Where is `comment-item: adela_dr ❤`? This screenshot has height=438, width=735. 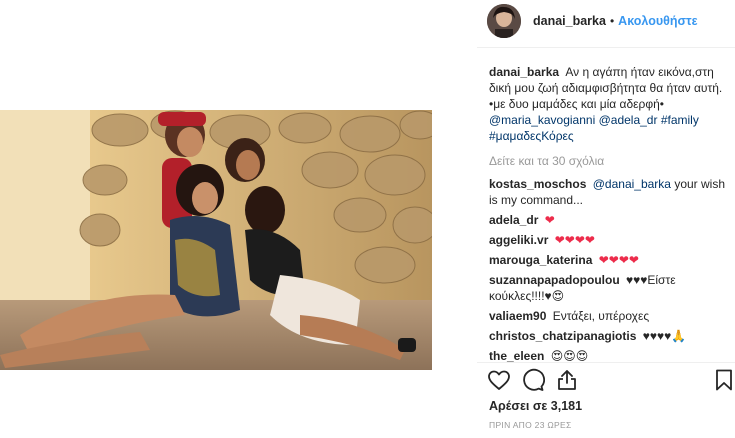 comment-item: adela_dr ❤ is located at coordinates (608, 220).